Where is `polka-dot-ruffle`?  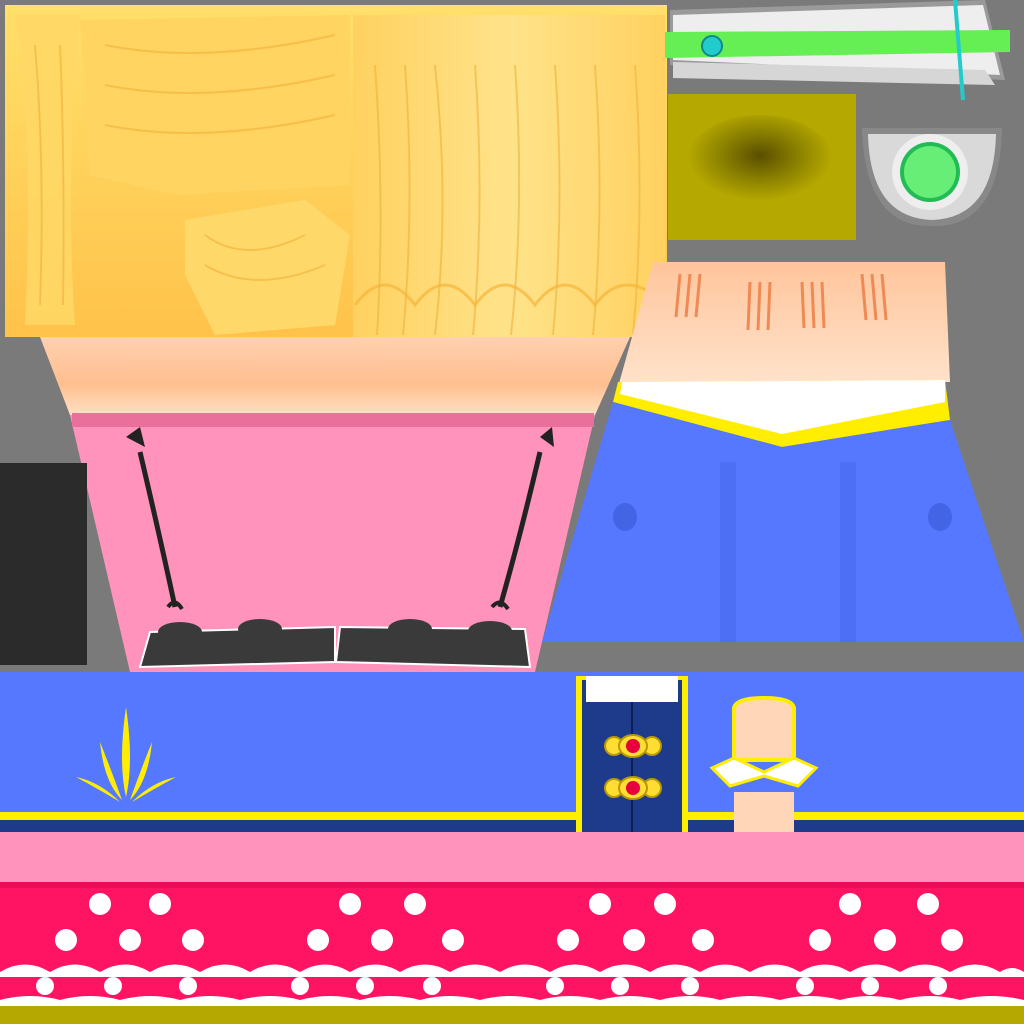
polka-dot-ruffle is located at coordinates (512, 953).